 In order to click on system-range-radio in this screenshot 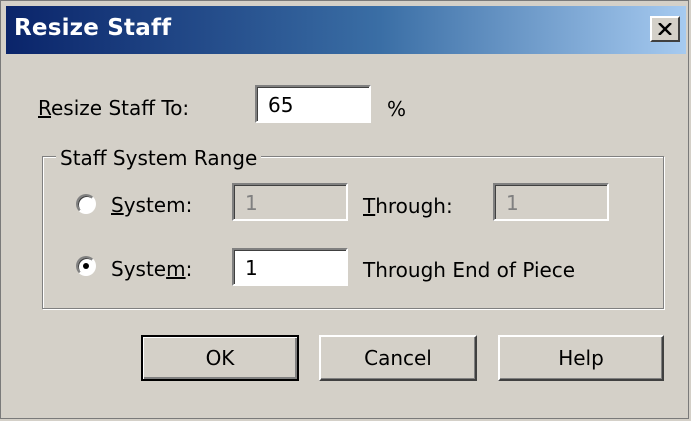, I will do `click(86, 204)`.